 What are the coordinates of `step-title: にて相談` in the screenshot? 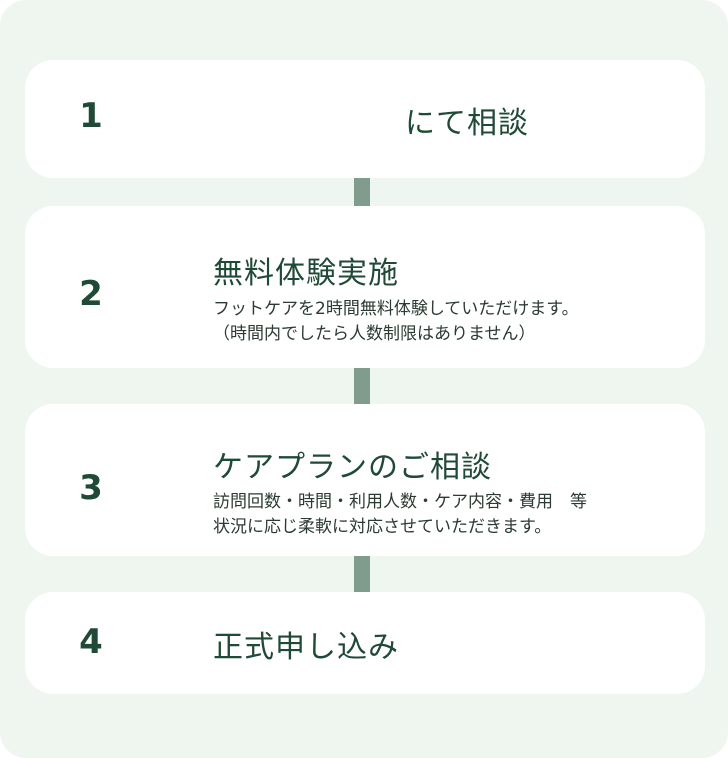 It's located at (467, 123).